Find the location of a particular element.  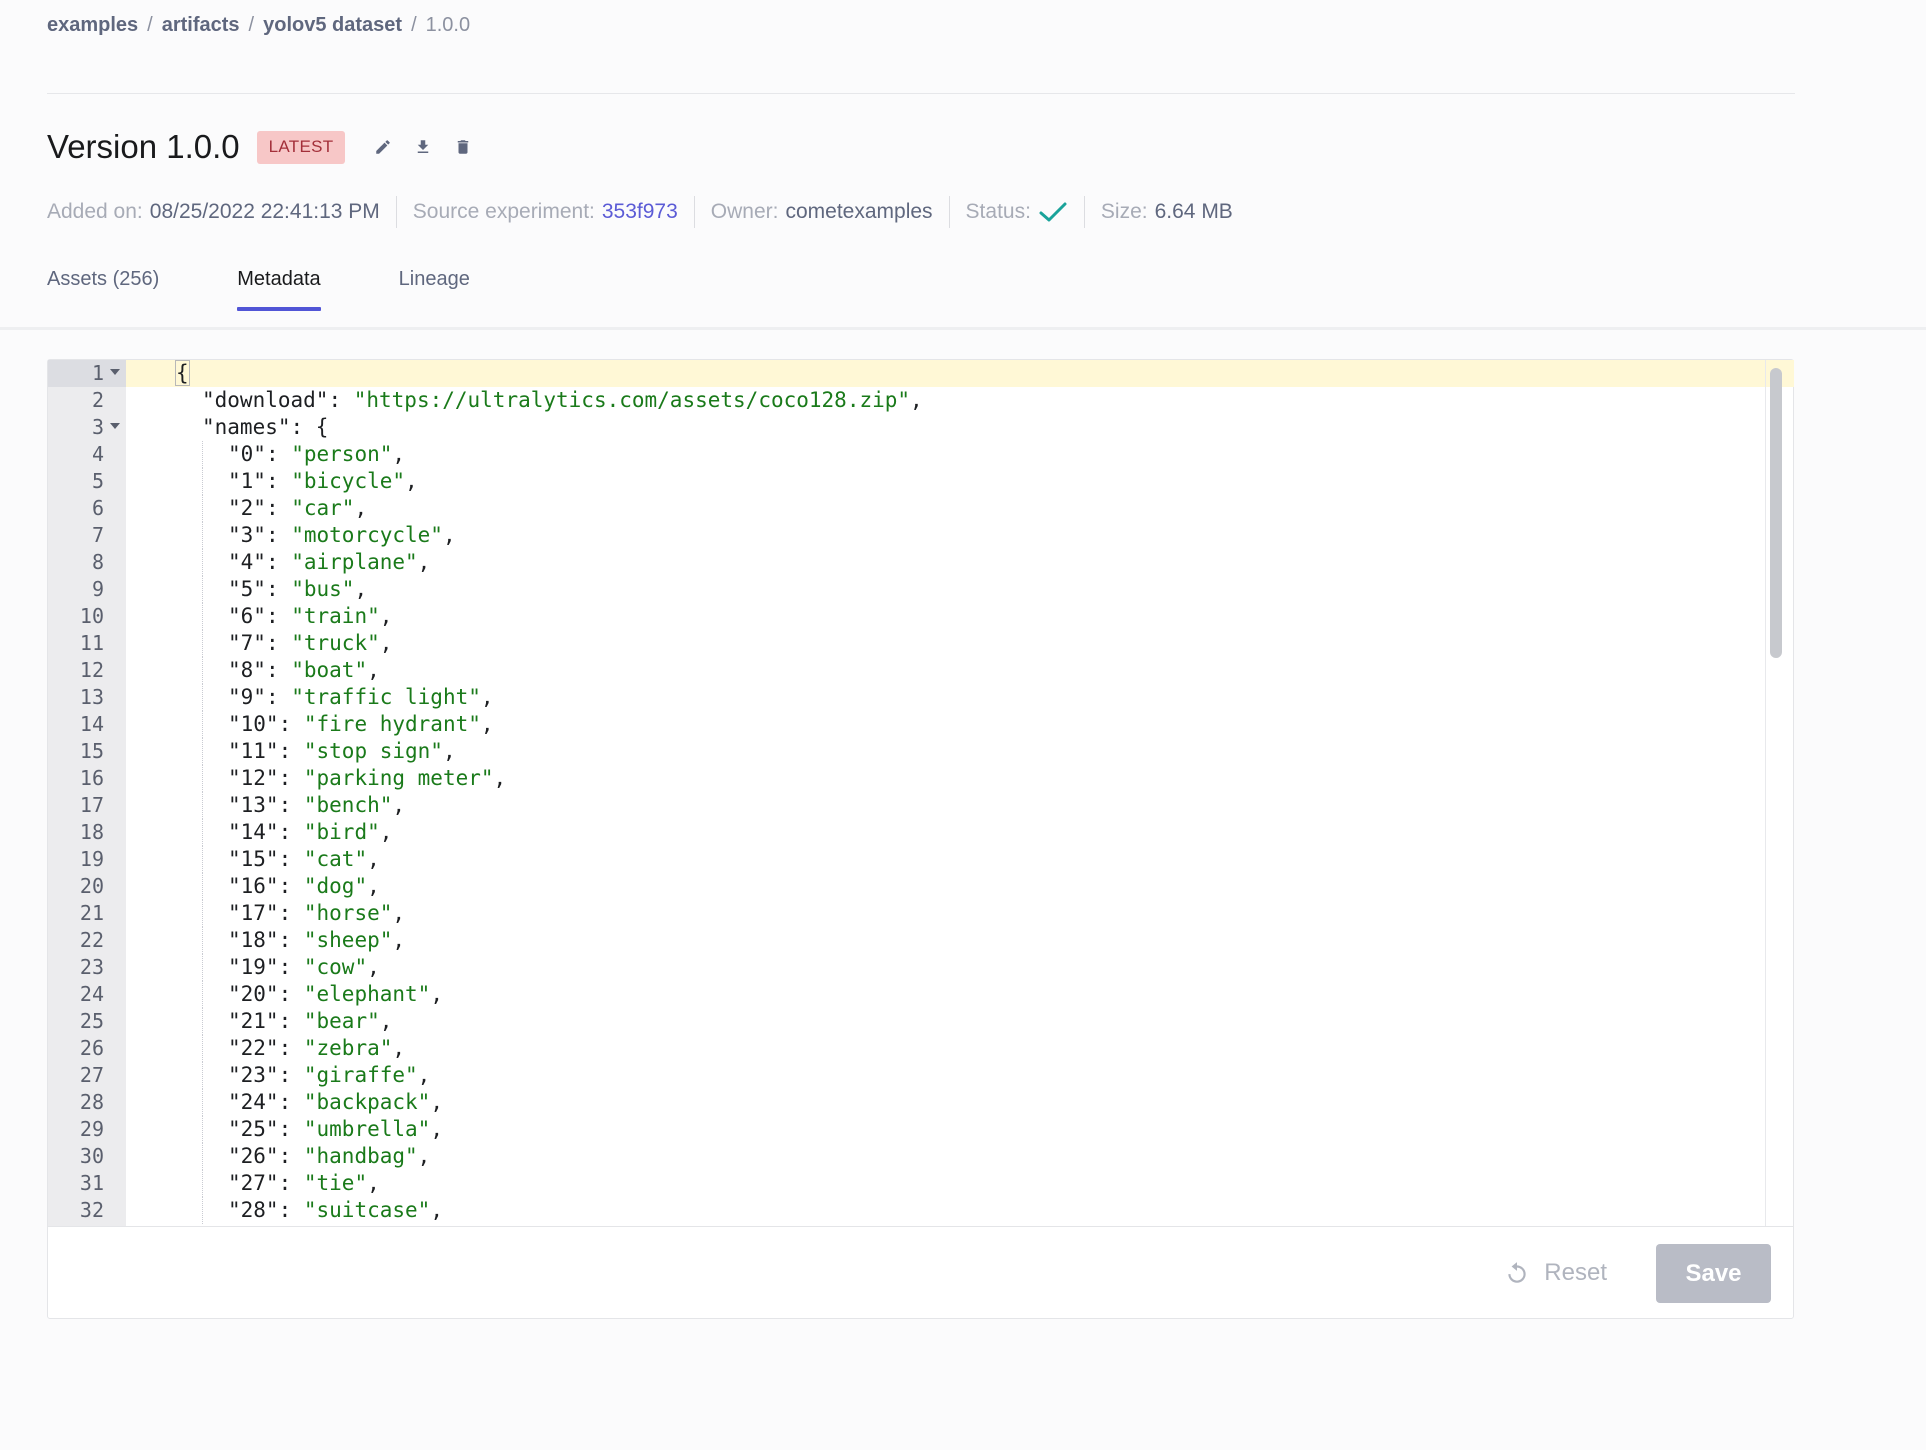

breadcrumb-artifact-link: yolov5 dataset is located at coordinates (332, 25).